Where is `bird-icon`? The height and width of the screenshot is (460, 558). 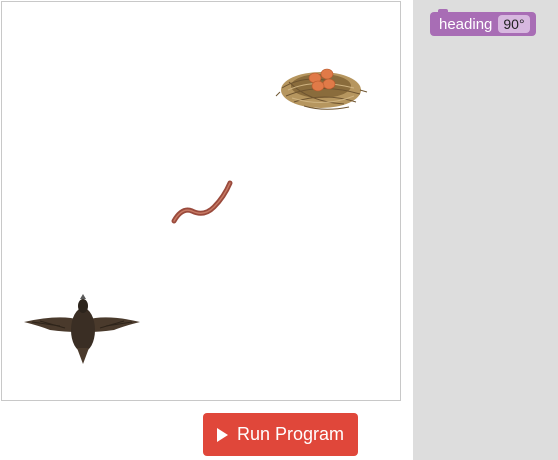
bird-icon is located at coordinates (82, 329).